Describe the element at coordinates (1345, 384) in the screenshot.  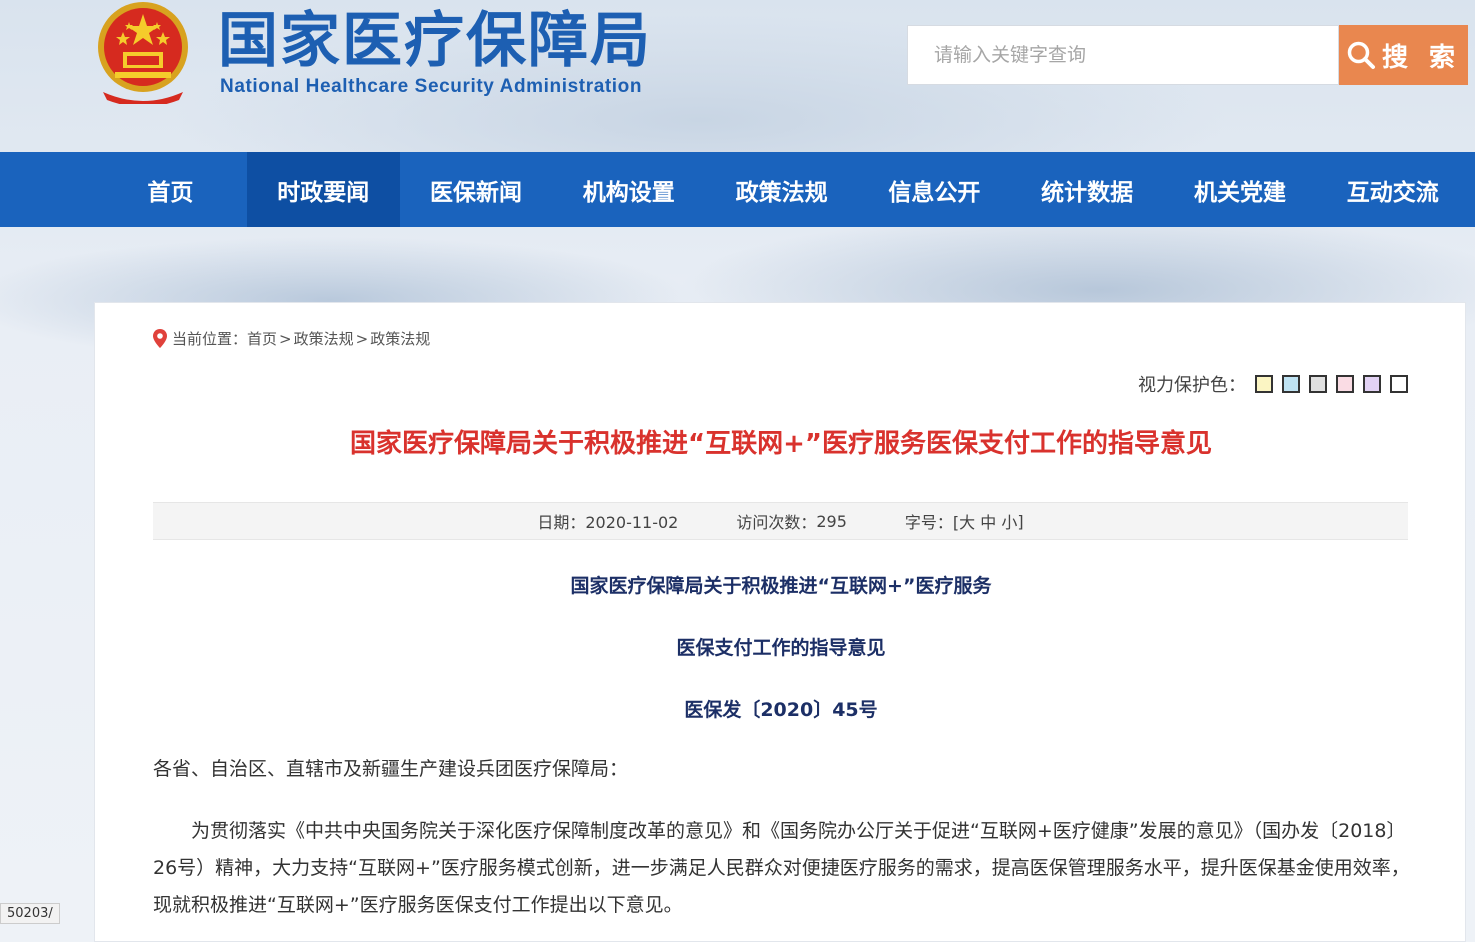
I see `eye-care-swatch-pink` at that location.